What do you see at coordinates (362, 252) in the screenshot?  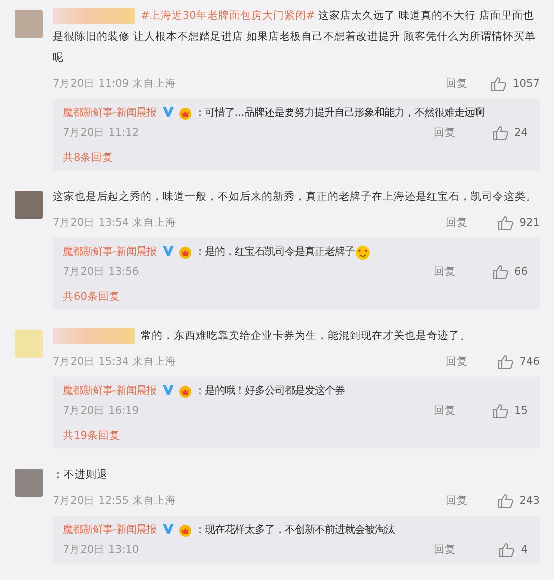 I see `heart-eyes-emoji-icon` at bounding box center [362, 252].